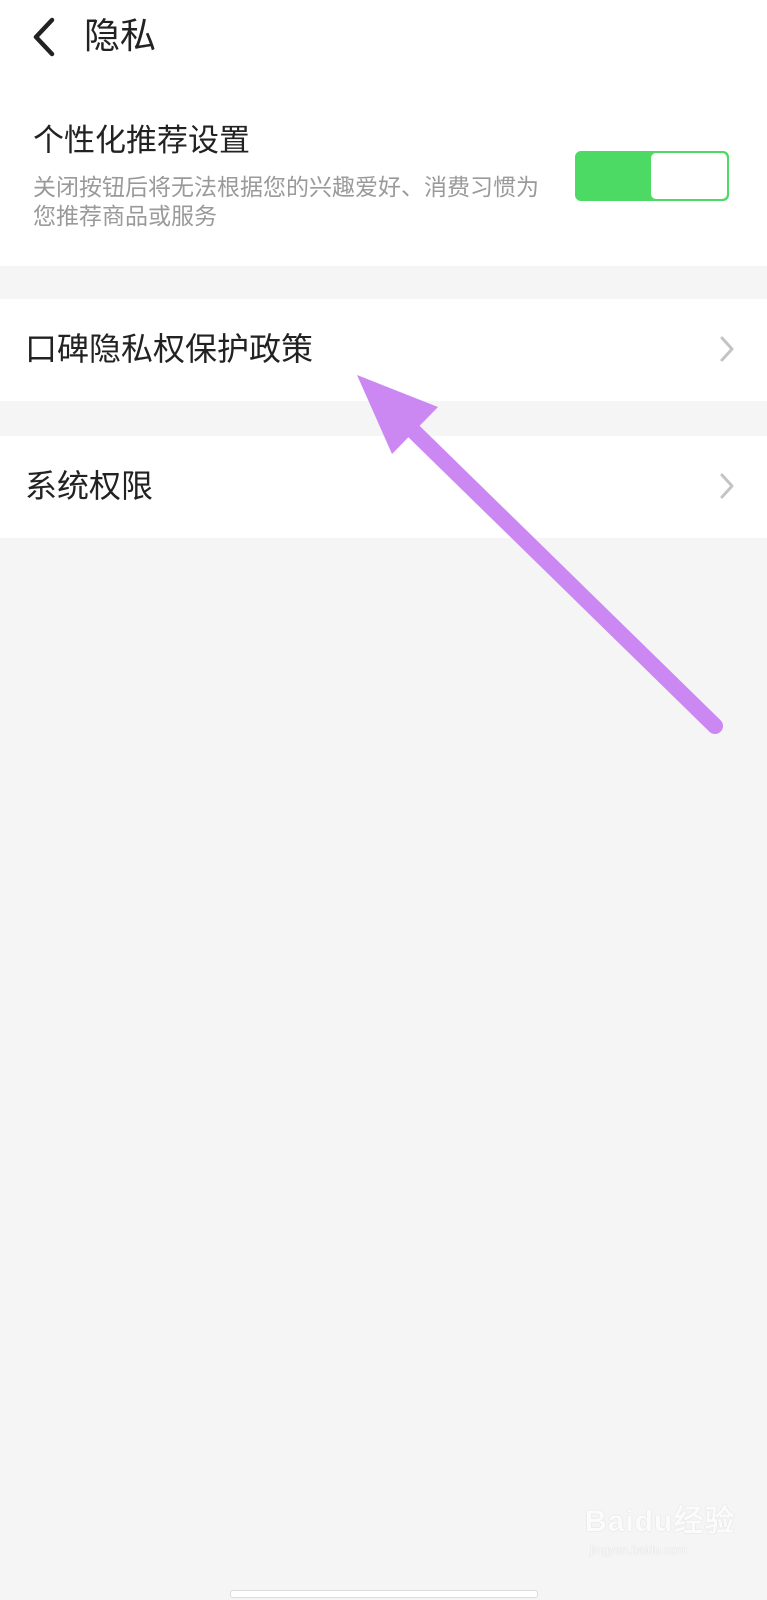 This screenshot has height=1600, width=767. I want to click on privacy-policy-label: 口碑隐私权保护政策, so click(169, 349).